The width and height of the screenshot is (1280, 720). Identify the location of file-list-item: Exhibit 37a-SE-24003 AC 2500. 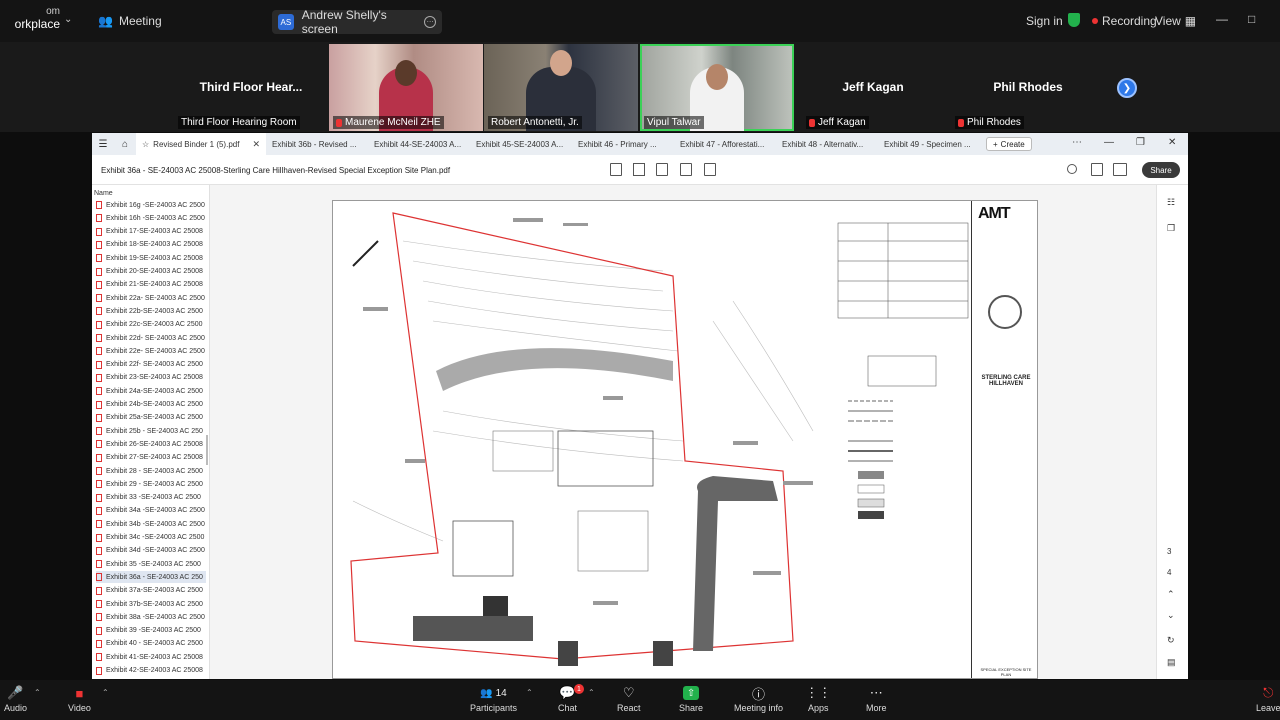
(151, 591).